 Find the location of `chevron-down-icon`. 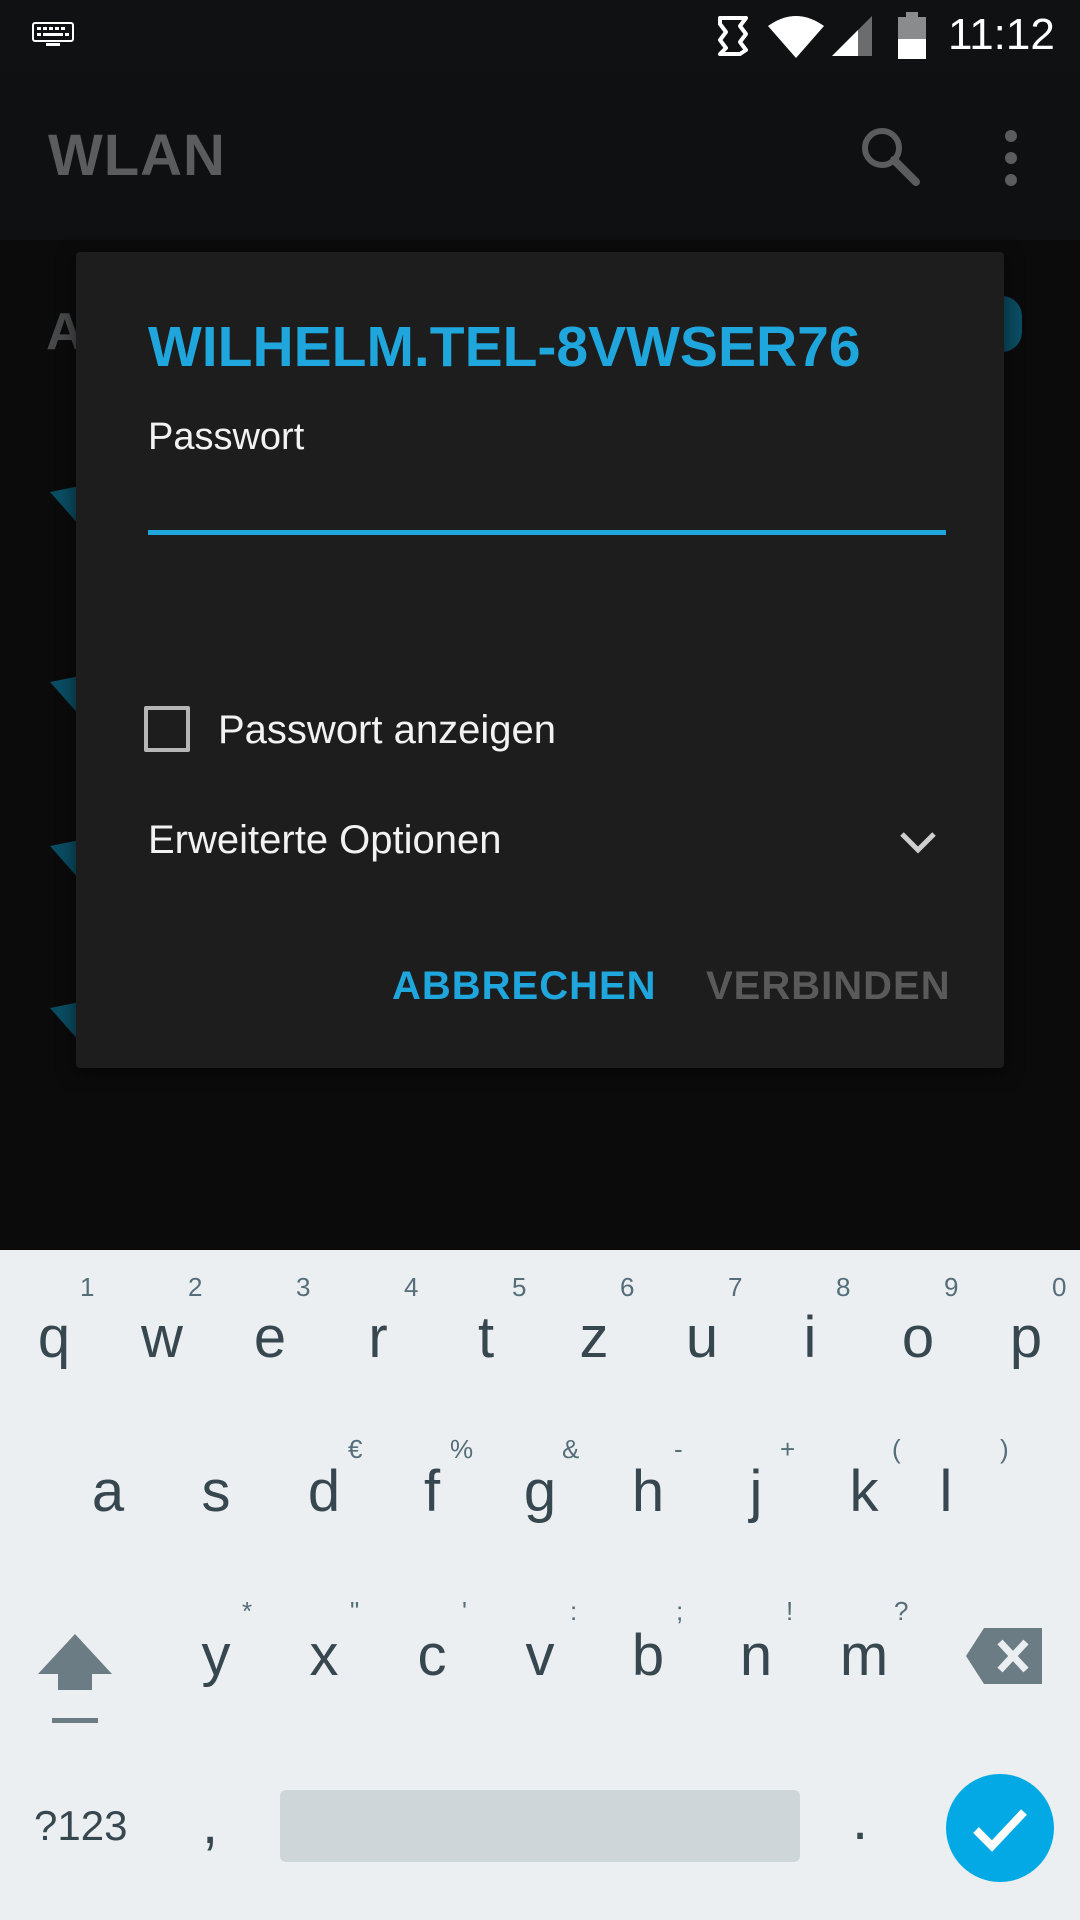

chevron-down-icon is located at coordinates (918, 842).